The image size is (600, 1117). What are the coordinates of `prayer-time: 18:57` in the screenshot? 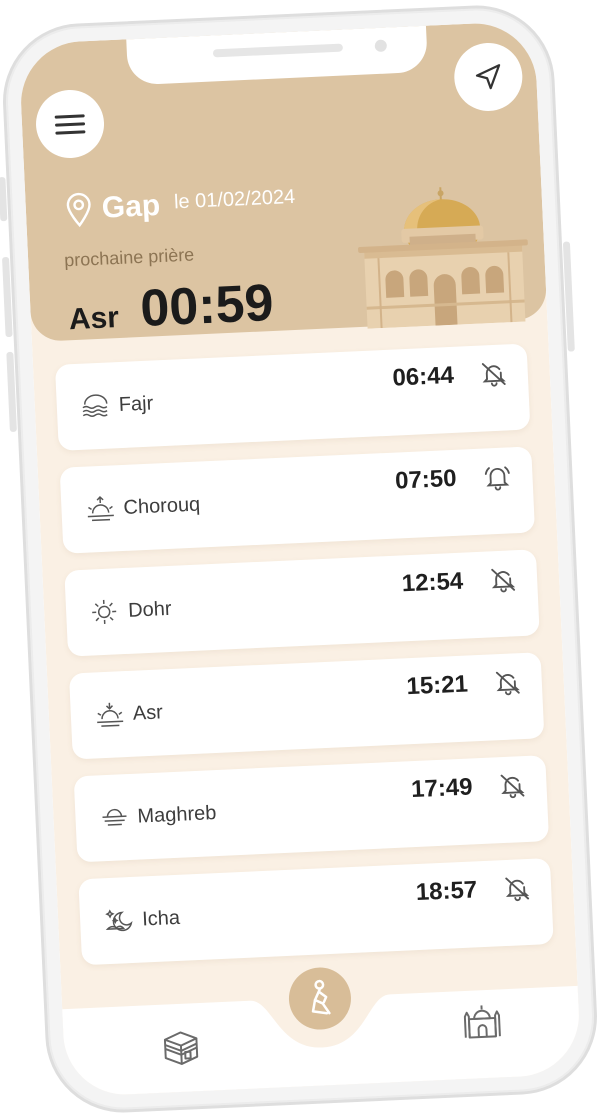 It's located at (446, 891).